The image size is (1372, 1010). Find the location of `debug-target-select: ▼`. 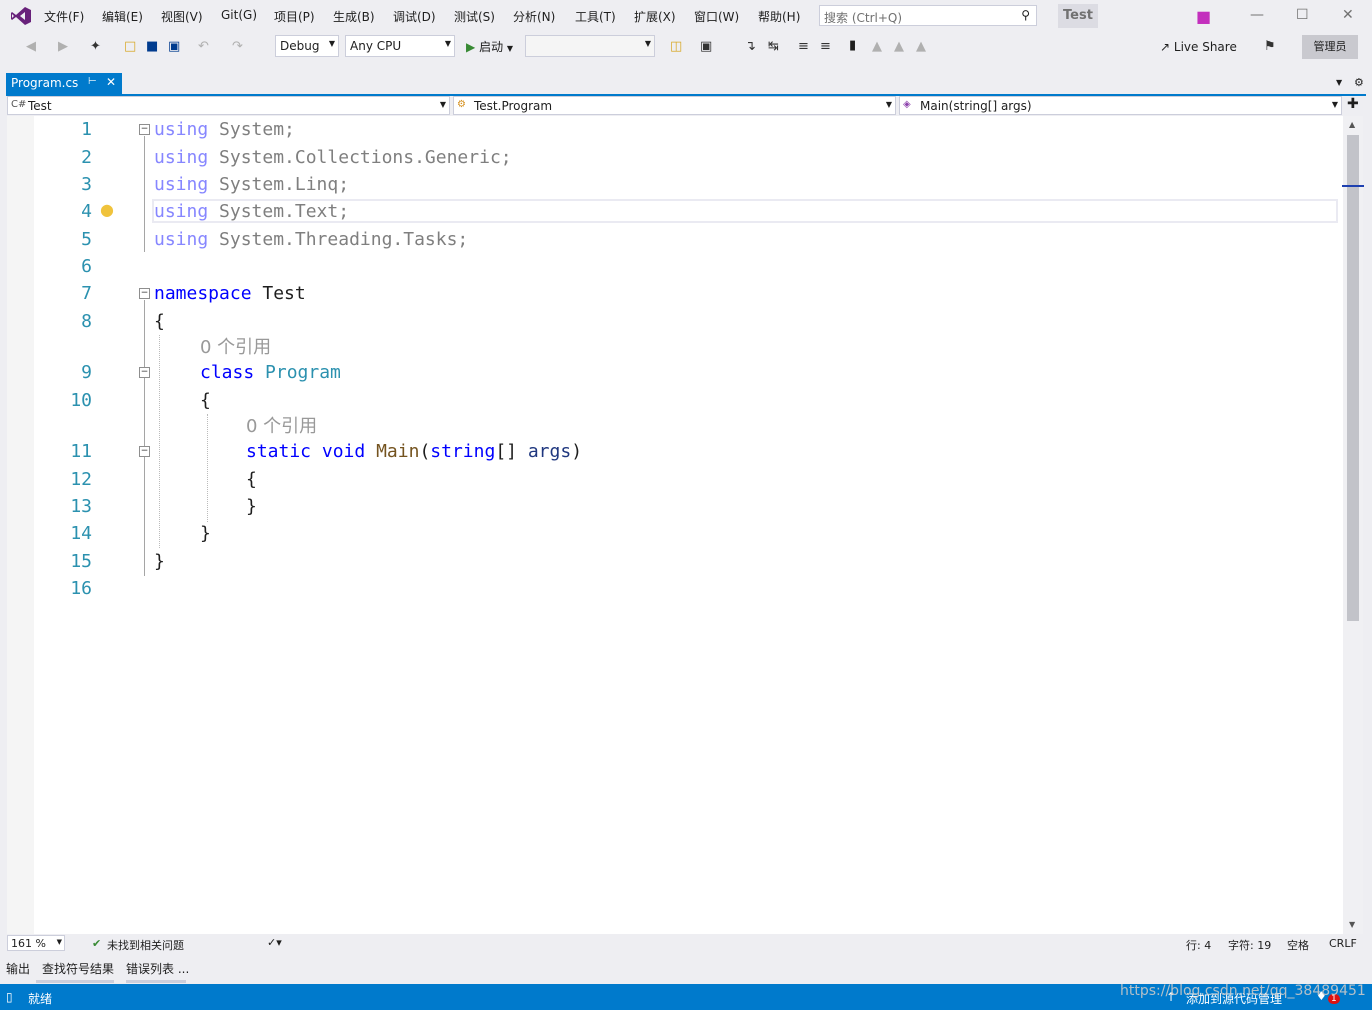

debug-target-select: ▼ is located at coordinates (590, 46).